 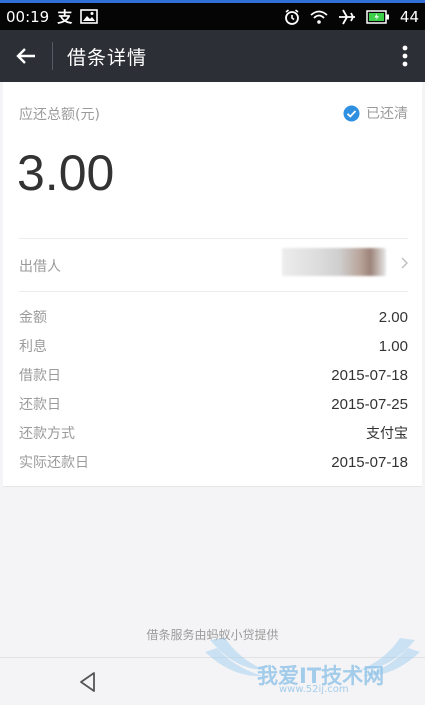 I want to click on chevron-right-icon, so click(x=404, y=265).